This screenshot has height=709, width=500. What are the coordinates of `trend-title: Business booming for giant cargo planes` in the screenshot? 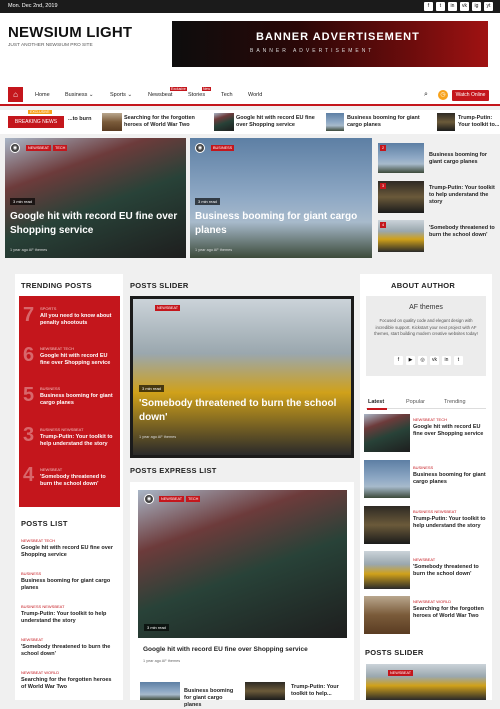 It's located at (78, 400).